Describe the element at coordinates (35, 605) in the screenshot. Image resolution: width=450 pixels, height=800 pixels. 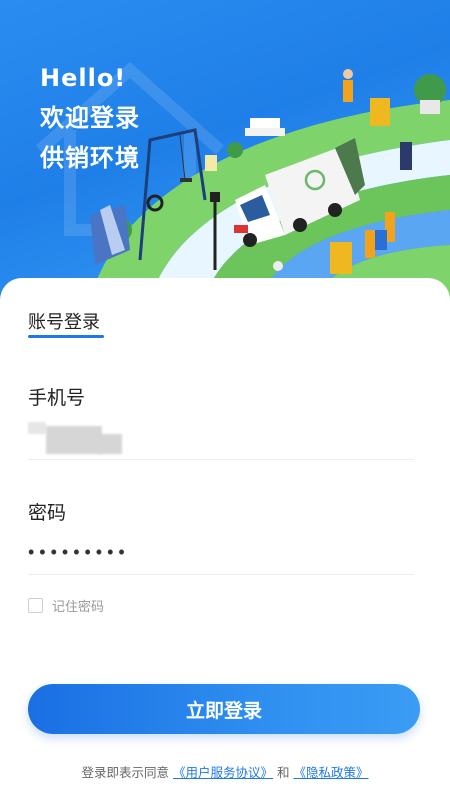
I see `checkbox-icon` at that location.